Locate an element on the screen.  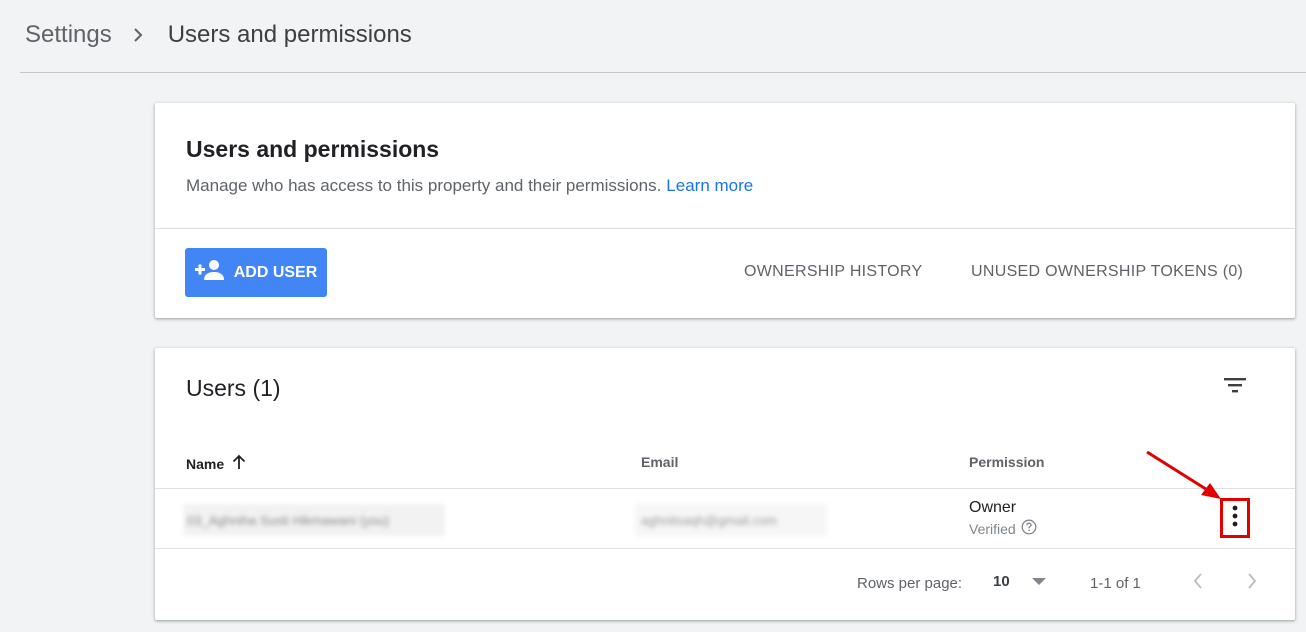
rows-per-page-select: 10 is located at coordinates (1019, 581).